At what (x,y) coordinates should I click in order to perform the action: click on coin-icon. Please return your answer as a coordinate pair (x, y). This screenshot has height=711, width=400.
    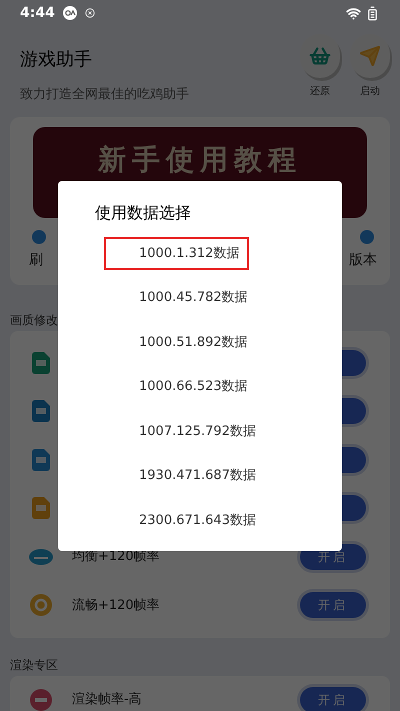
    Looking at the image, I should click on (41, 605).